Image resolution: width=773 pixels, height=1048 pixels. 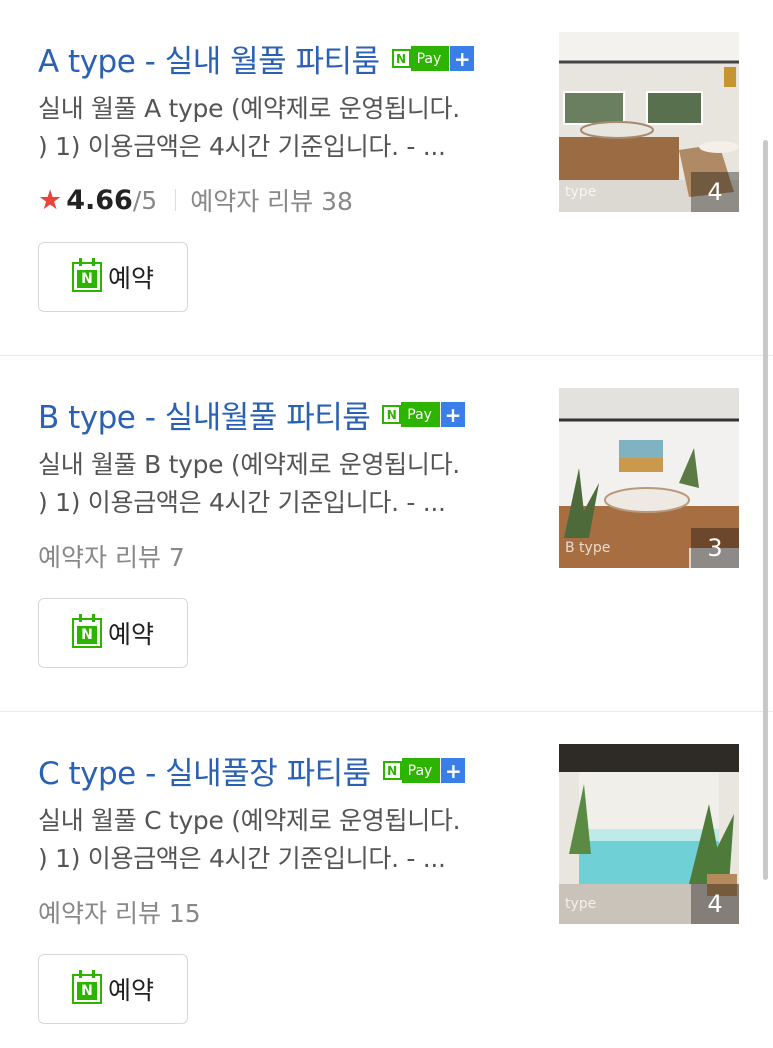 What do you see at coordinates (204, 414) in the screenshot?
I see `room-title-link: B type - 실내월풀 파티룸` at bounding box center [204, 414].